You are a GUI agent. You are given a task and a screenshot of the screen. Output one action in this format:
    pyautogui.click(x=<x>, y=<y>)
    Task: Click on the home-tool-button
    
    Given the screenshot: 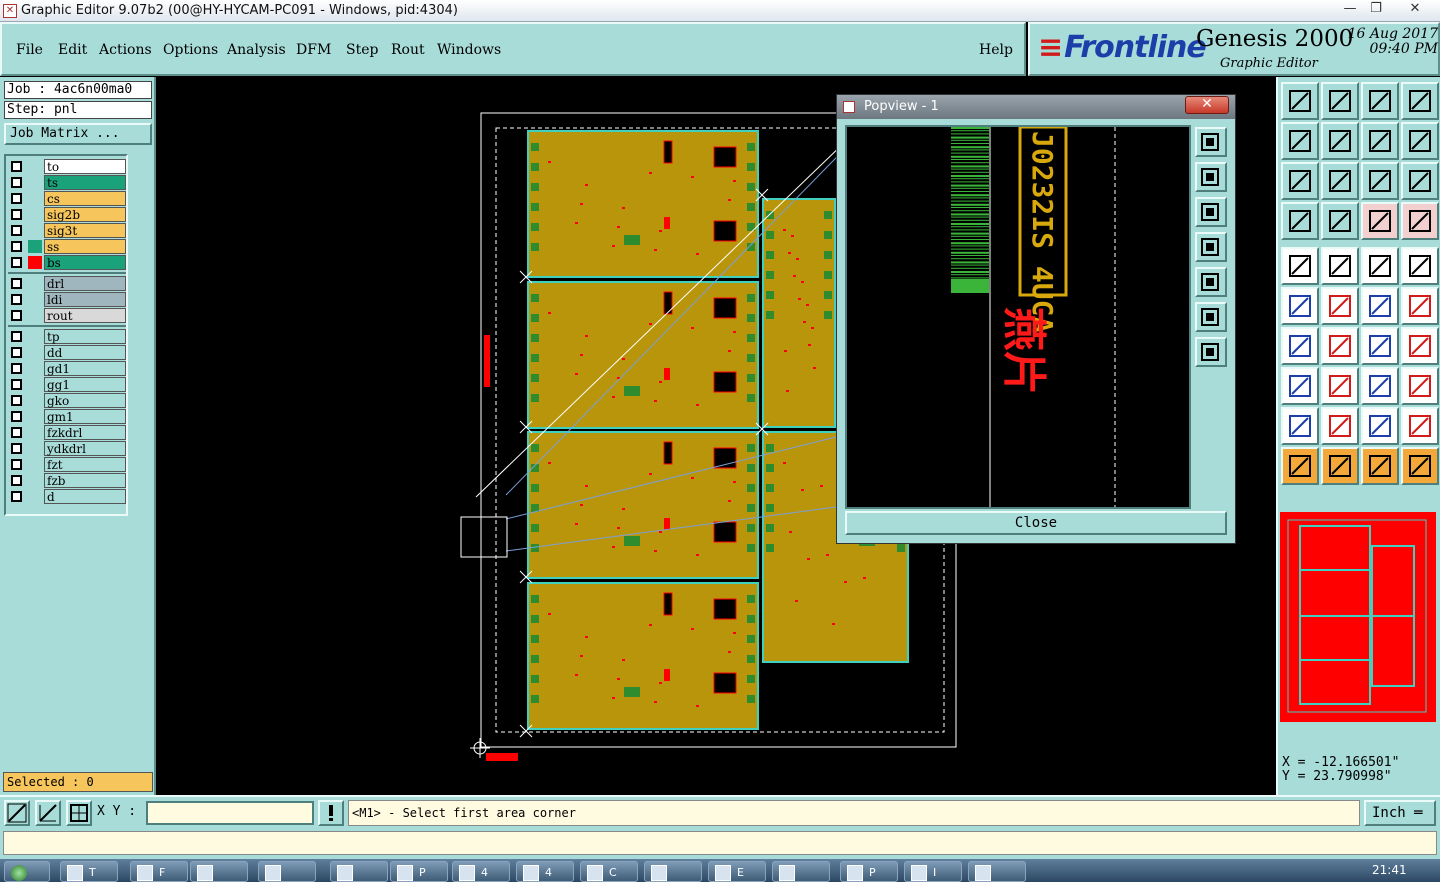 What is the action you would take?
    pyautogui.click(x=1380, y=101)
    